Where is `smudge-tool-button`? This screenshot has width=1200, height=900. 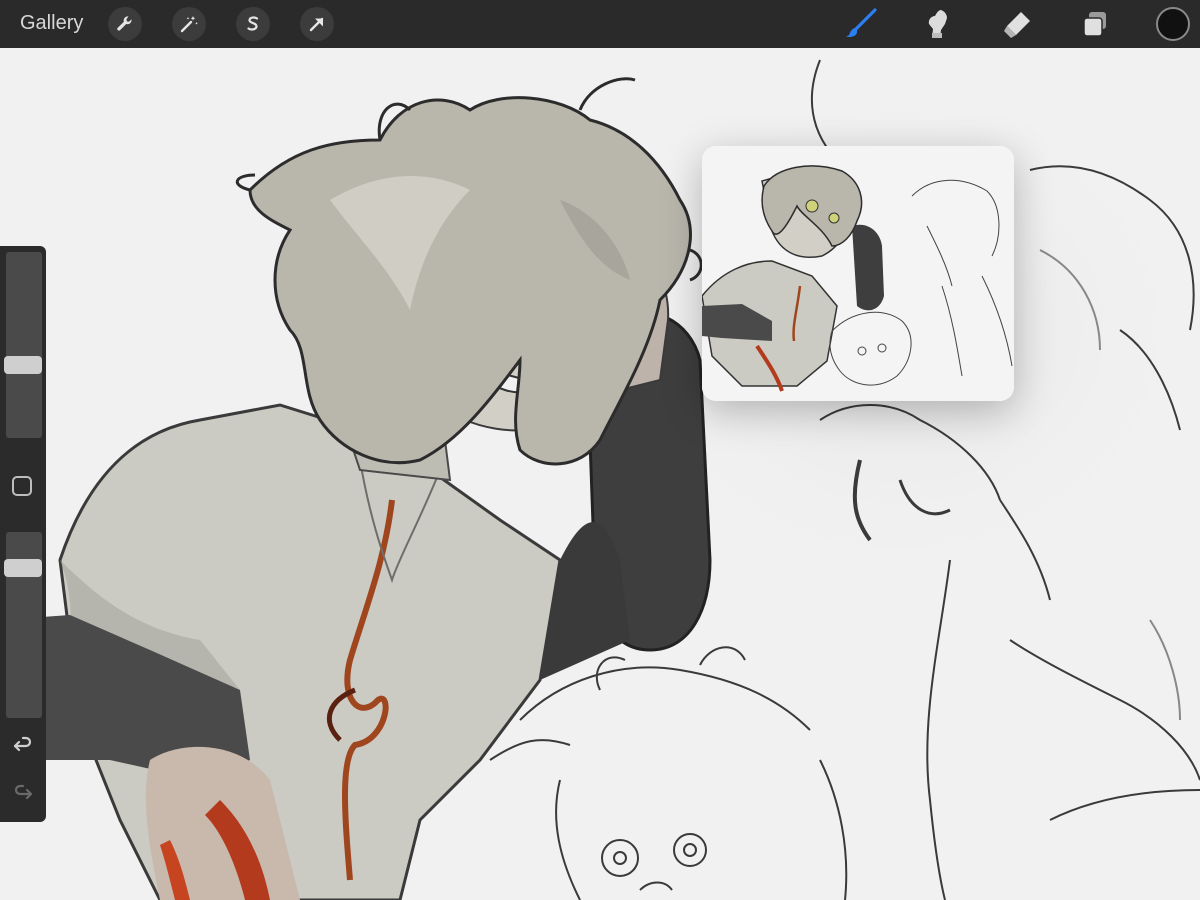 smudge-tool-button is located at coordinates (939, 24).